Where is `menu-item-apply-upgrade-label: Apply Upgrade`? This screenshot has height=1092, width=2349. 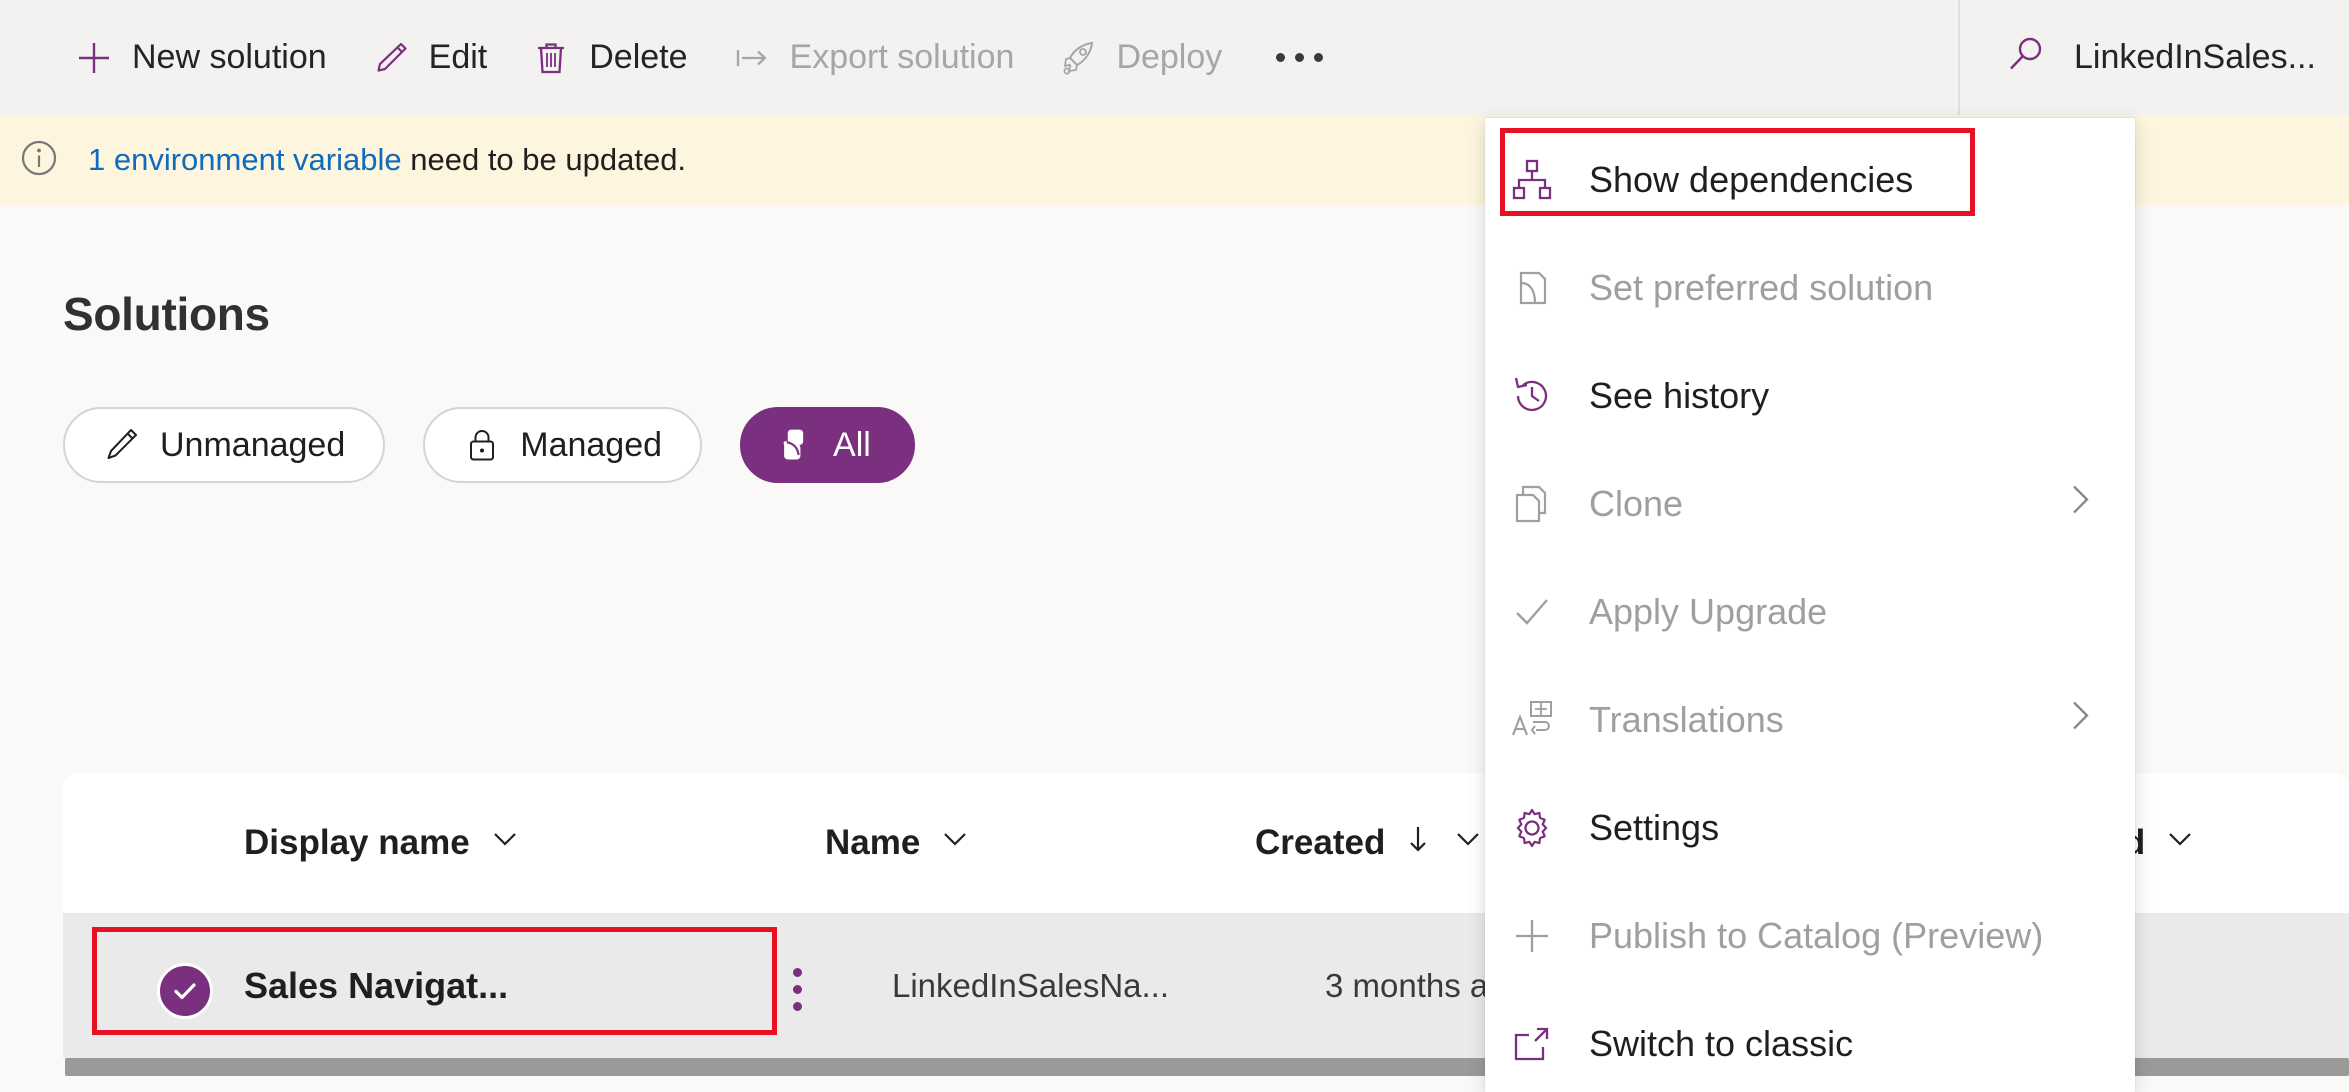 menu-item-apply-upgrade-label: Apply Upgrade is located at coordinates (1708, 611).